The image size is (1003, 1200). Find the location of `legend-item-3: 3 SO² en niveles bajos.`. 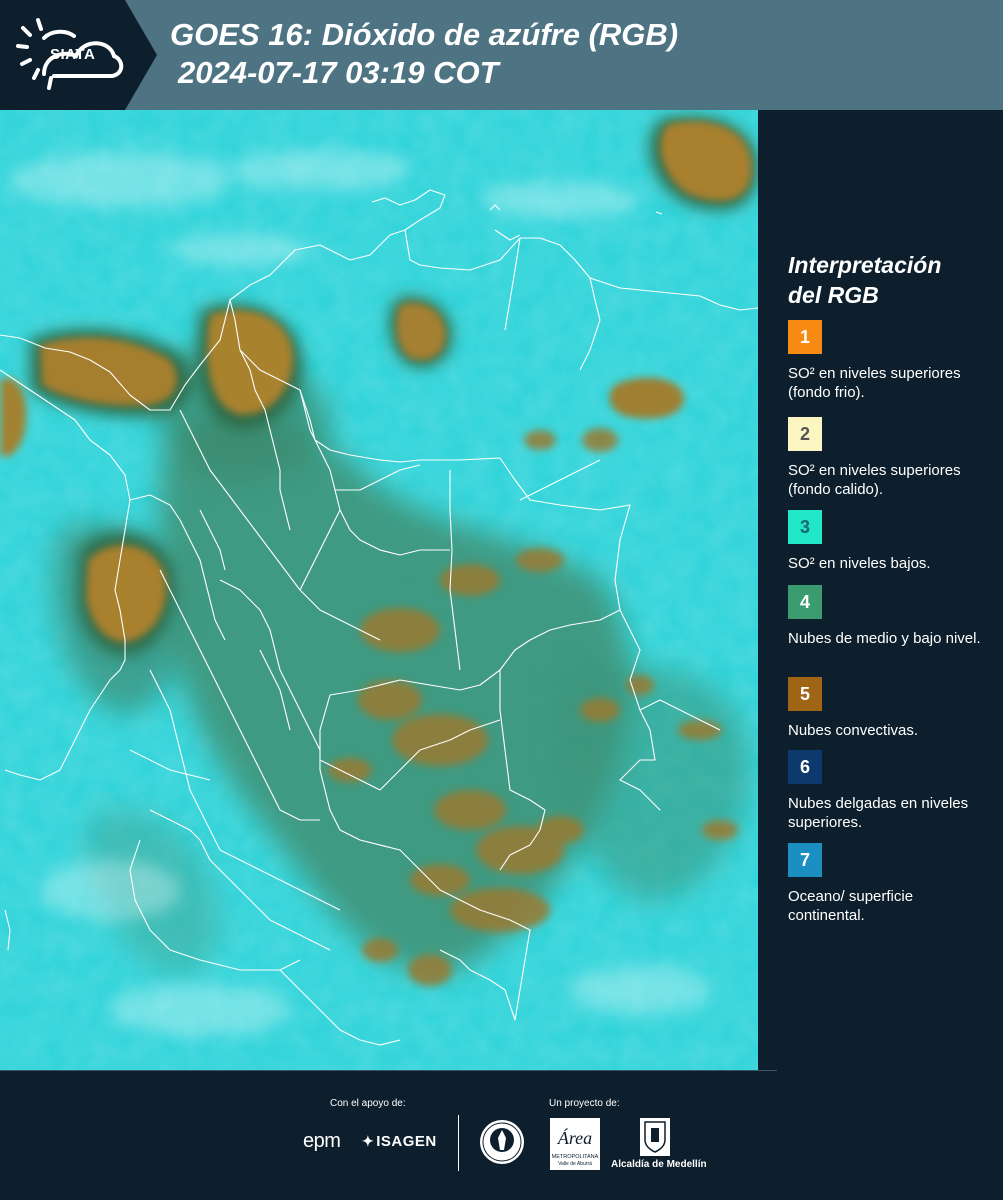

legend-item-3: 3 SO² en niveles bajos. is located at coordinates (888, 541).